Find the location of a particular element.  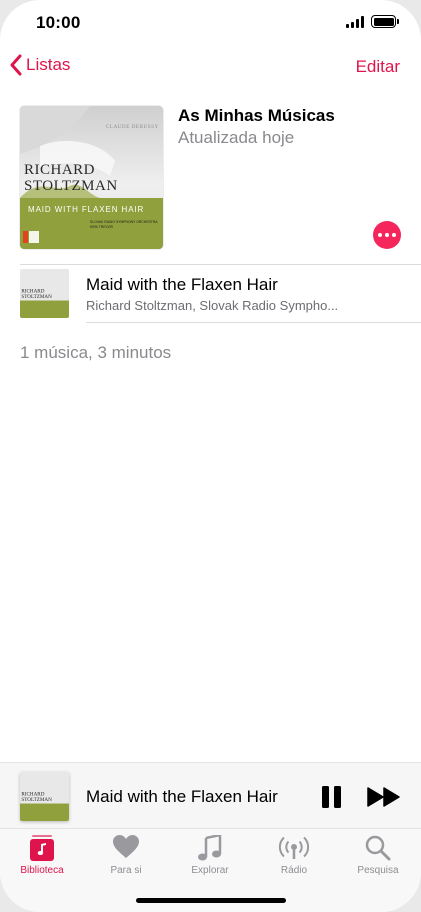

tab-explorar: Explorar is located at coordinates (210, 858).